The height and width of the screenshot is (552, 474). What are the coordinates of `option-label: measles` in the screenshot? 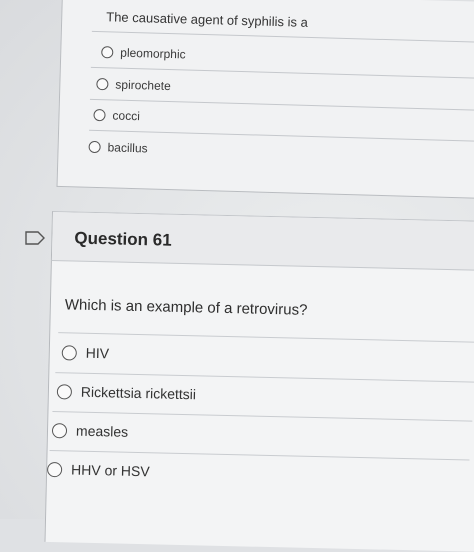 It's located at (102, 431).